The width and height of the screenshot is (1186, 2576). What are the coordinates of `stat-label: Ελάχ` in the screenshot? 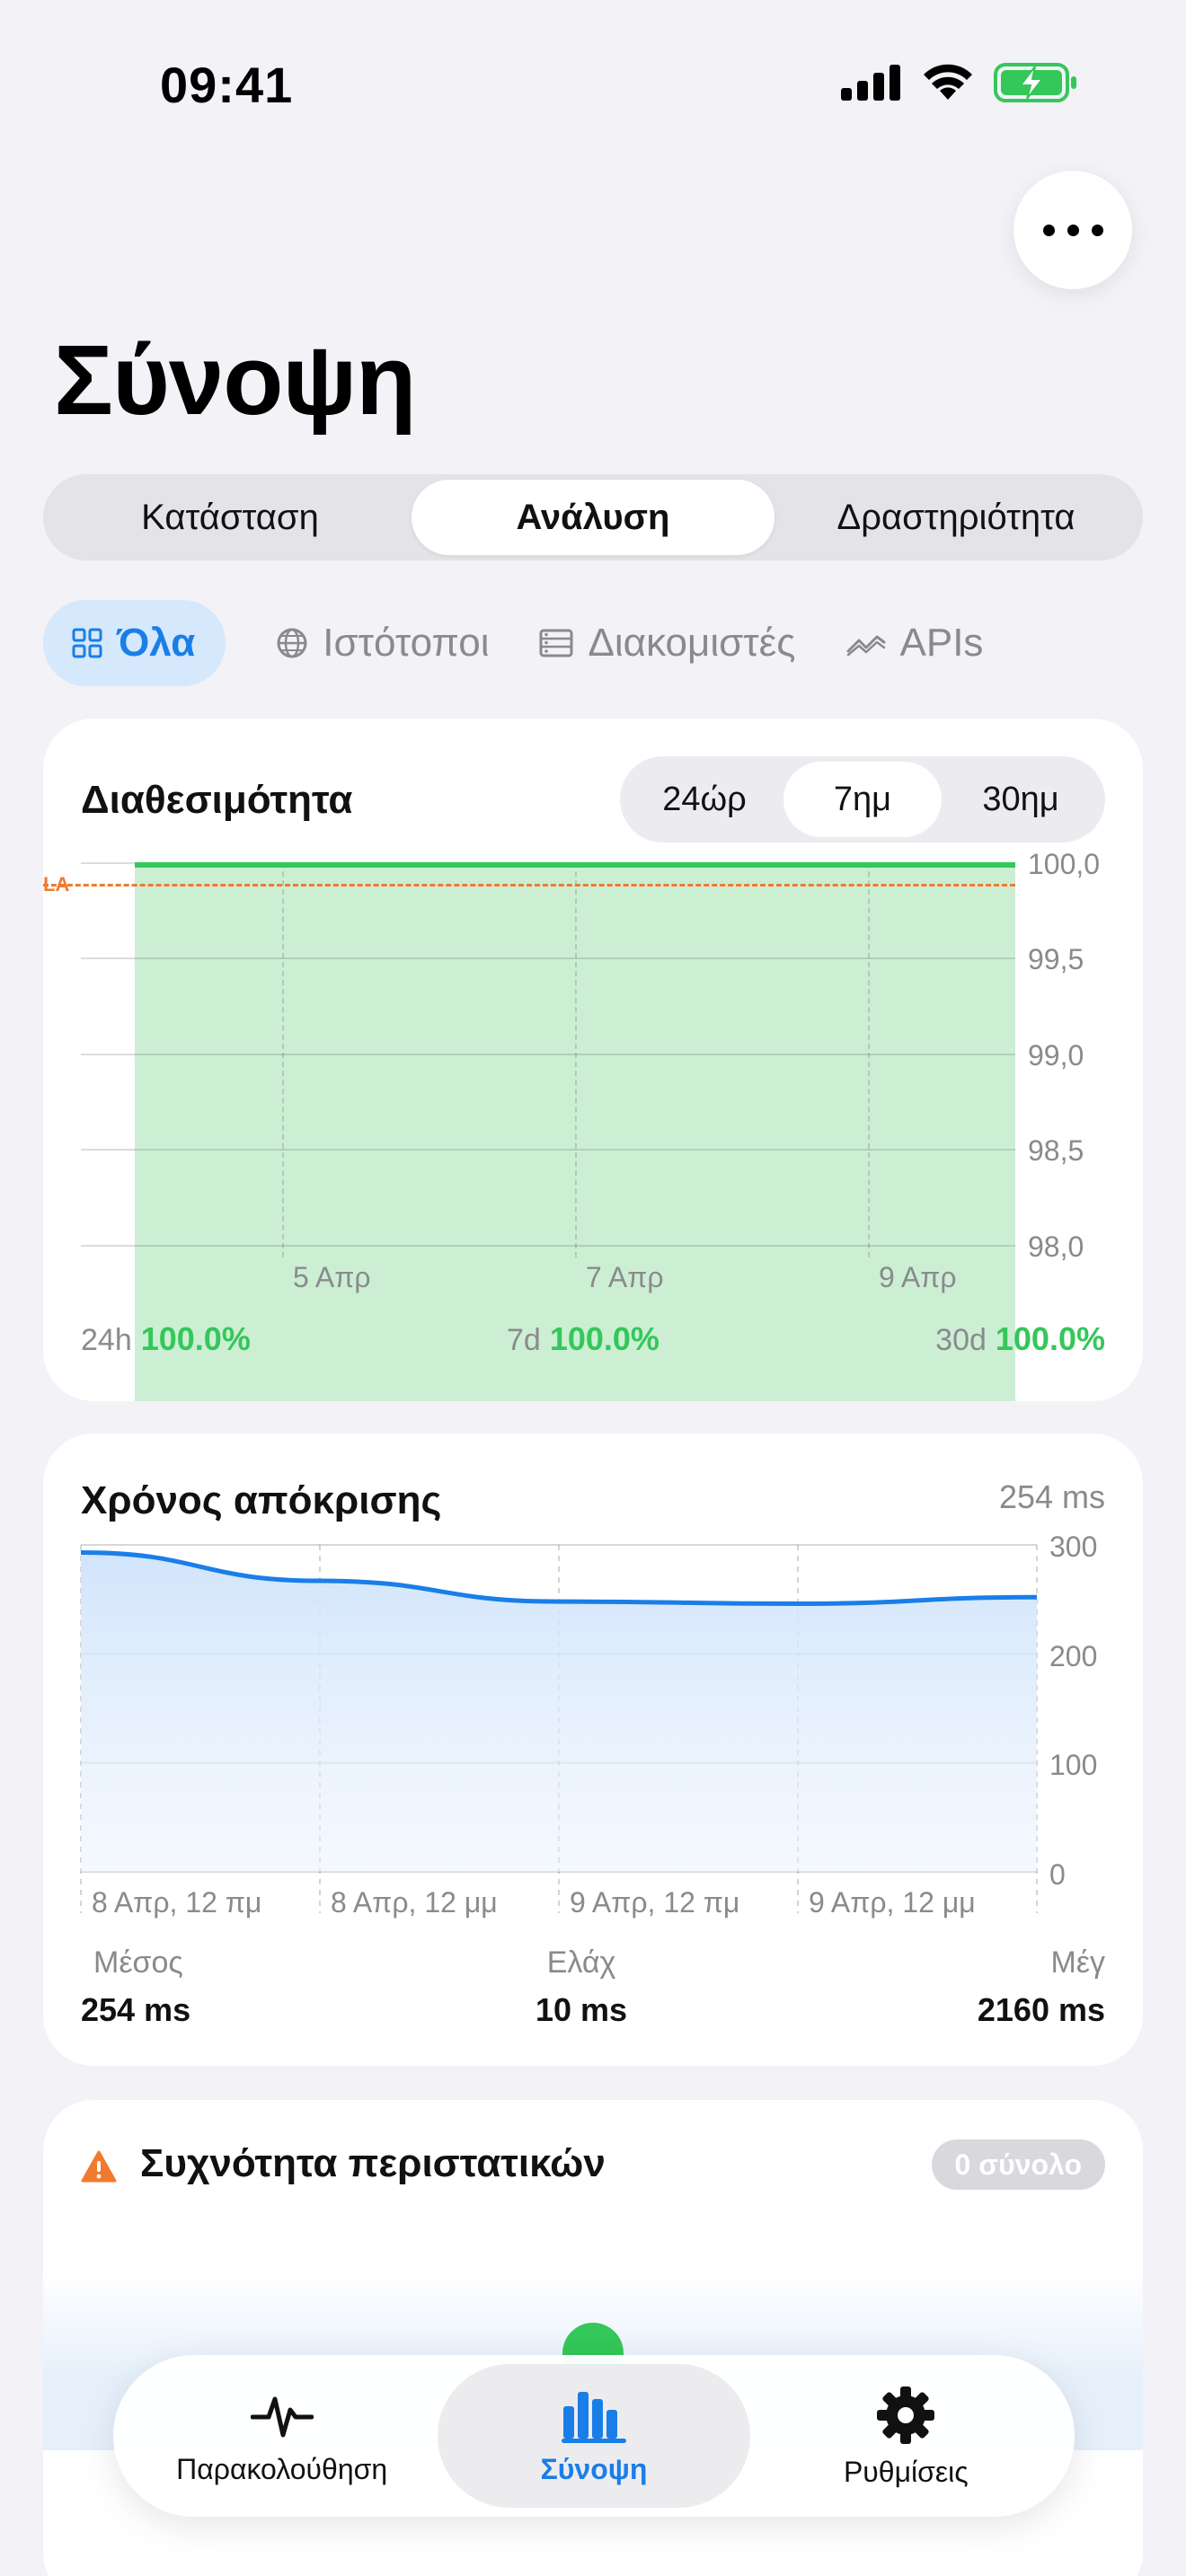 It's located at (581, 1962).